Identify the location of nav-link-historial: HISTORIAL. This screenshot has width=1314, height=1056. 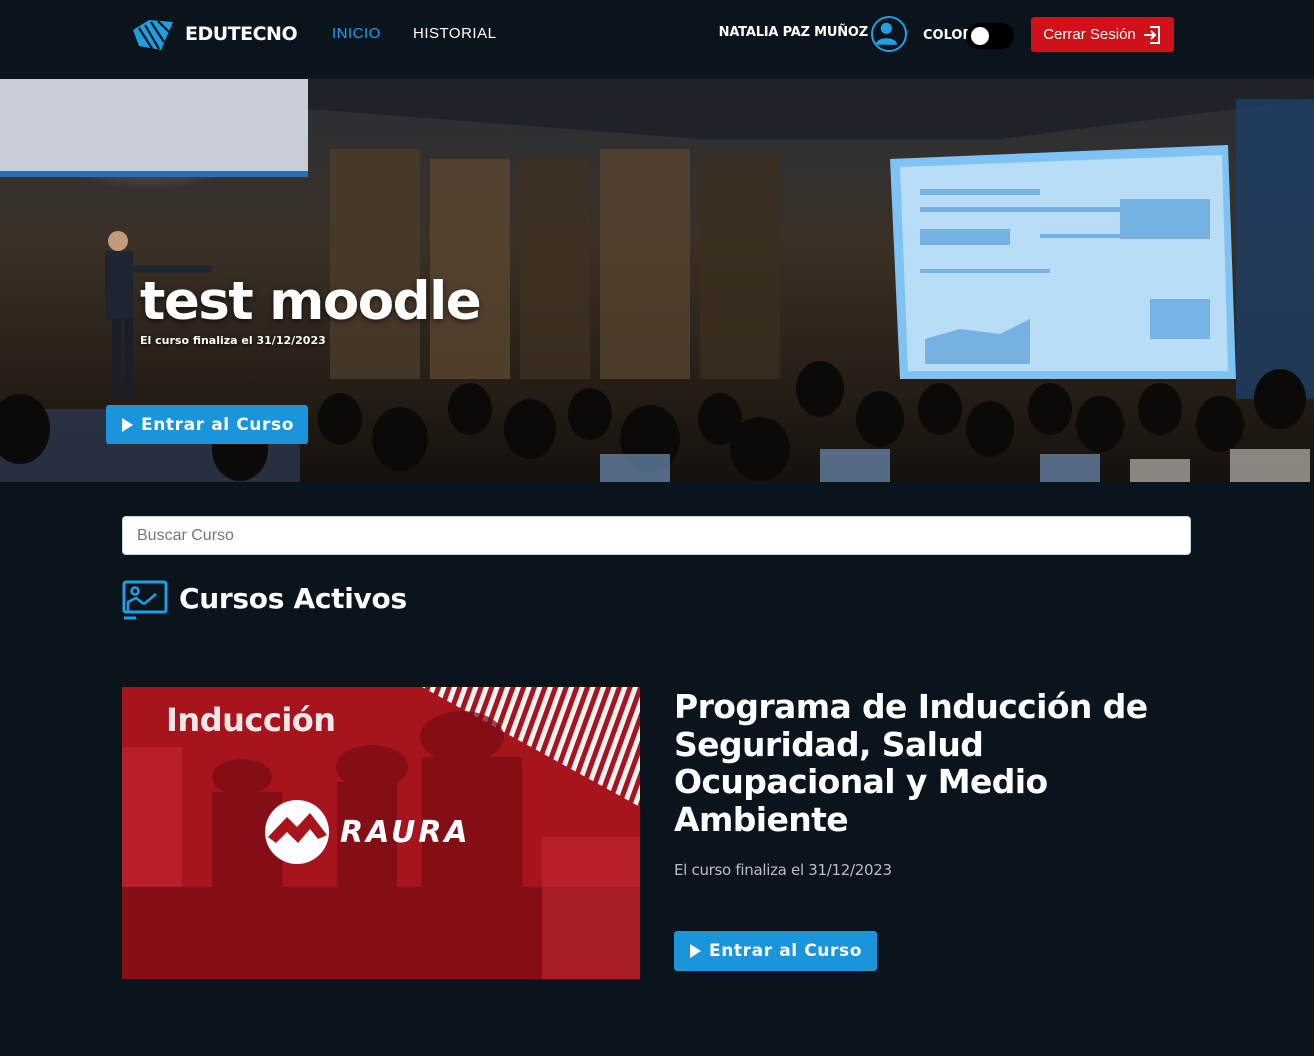
(454, 33).